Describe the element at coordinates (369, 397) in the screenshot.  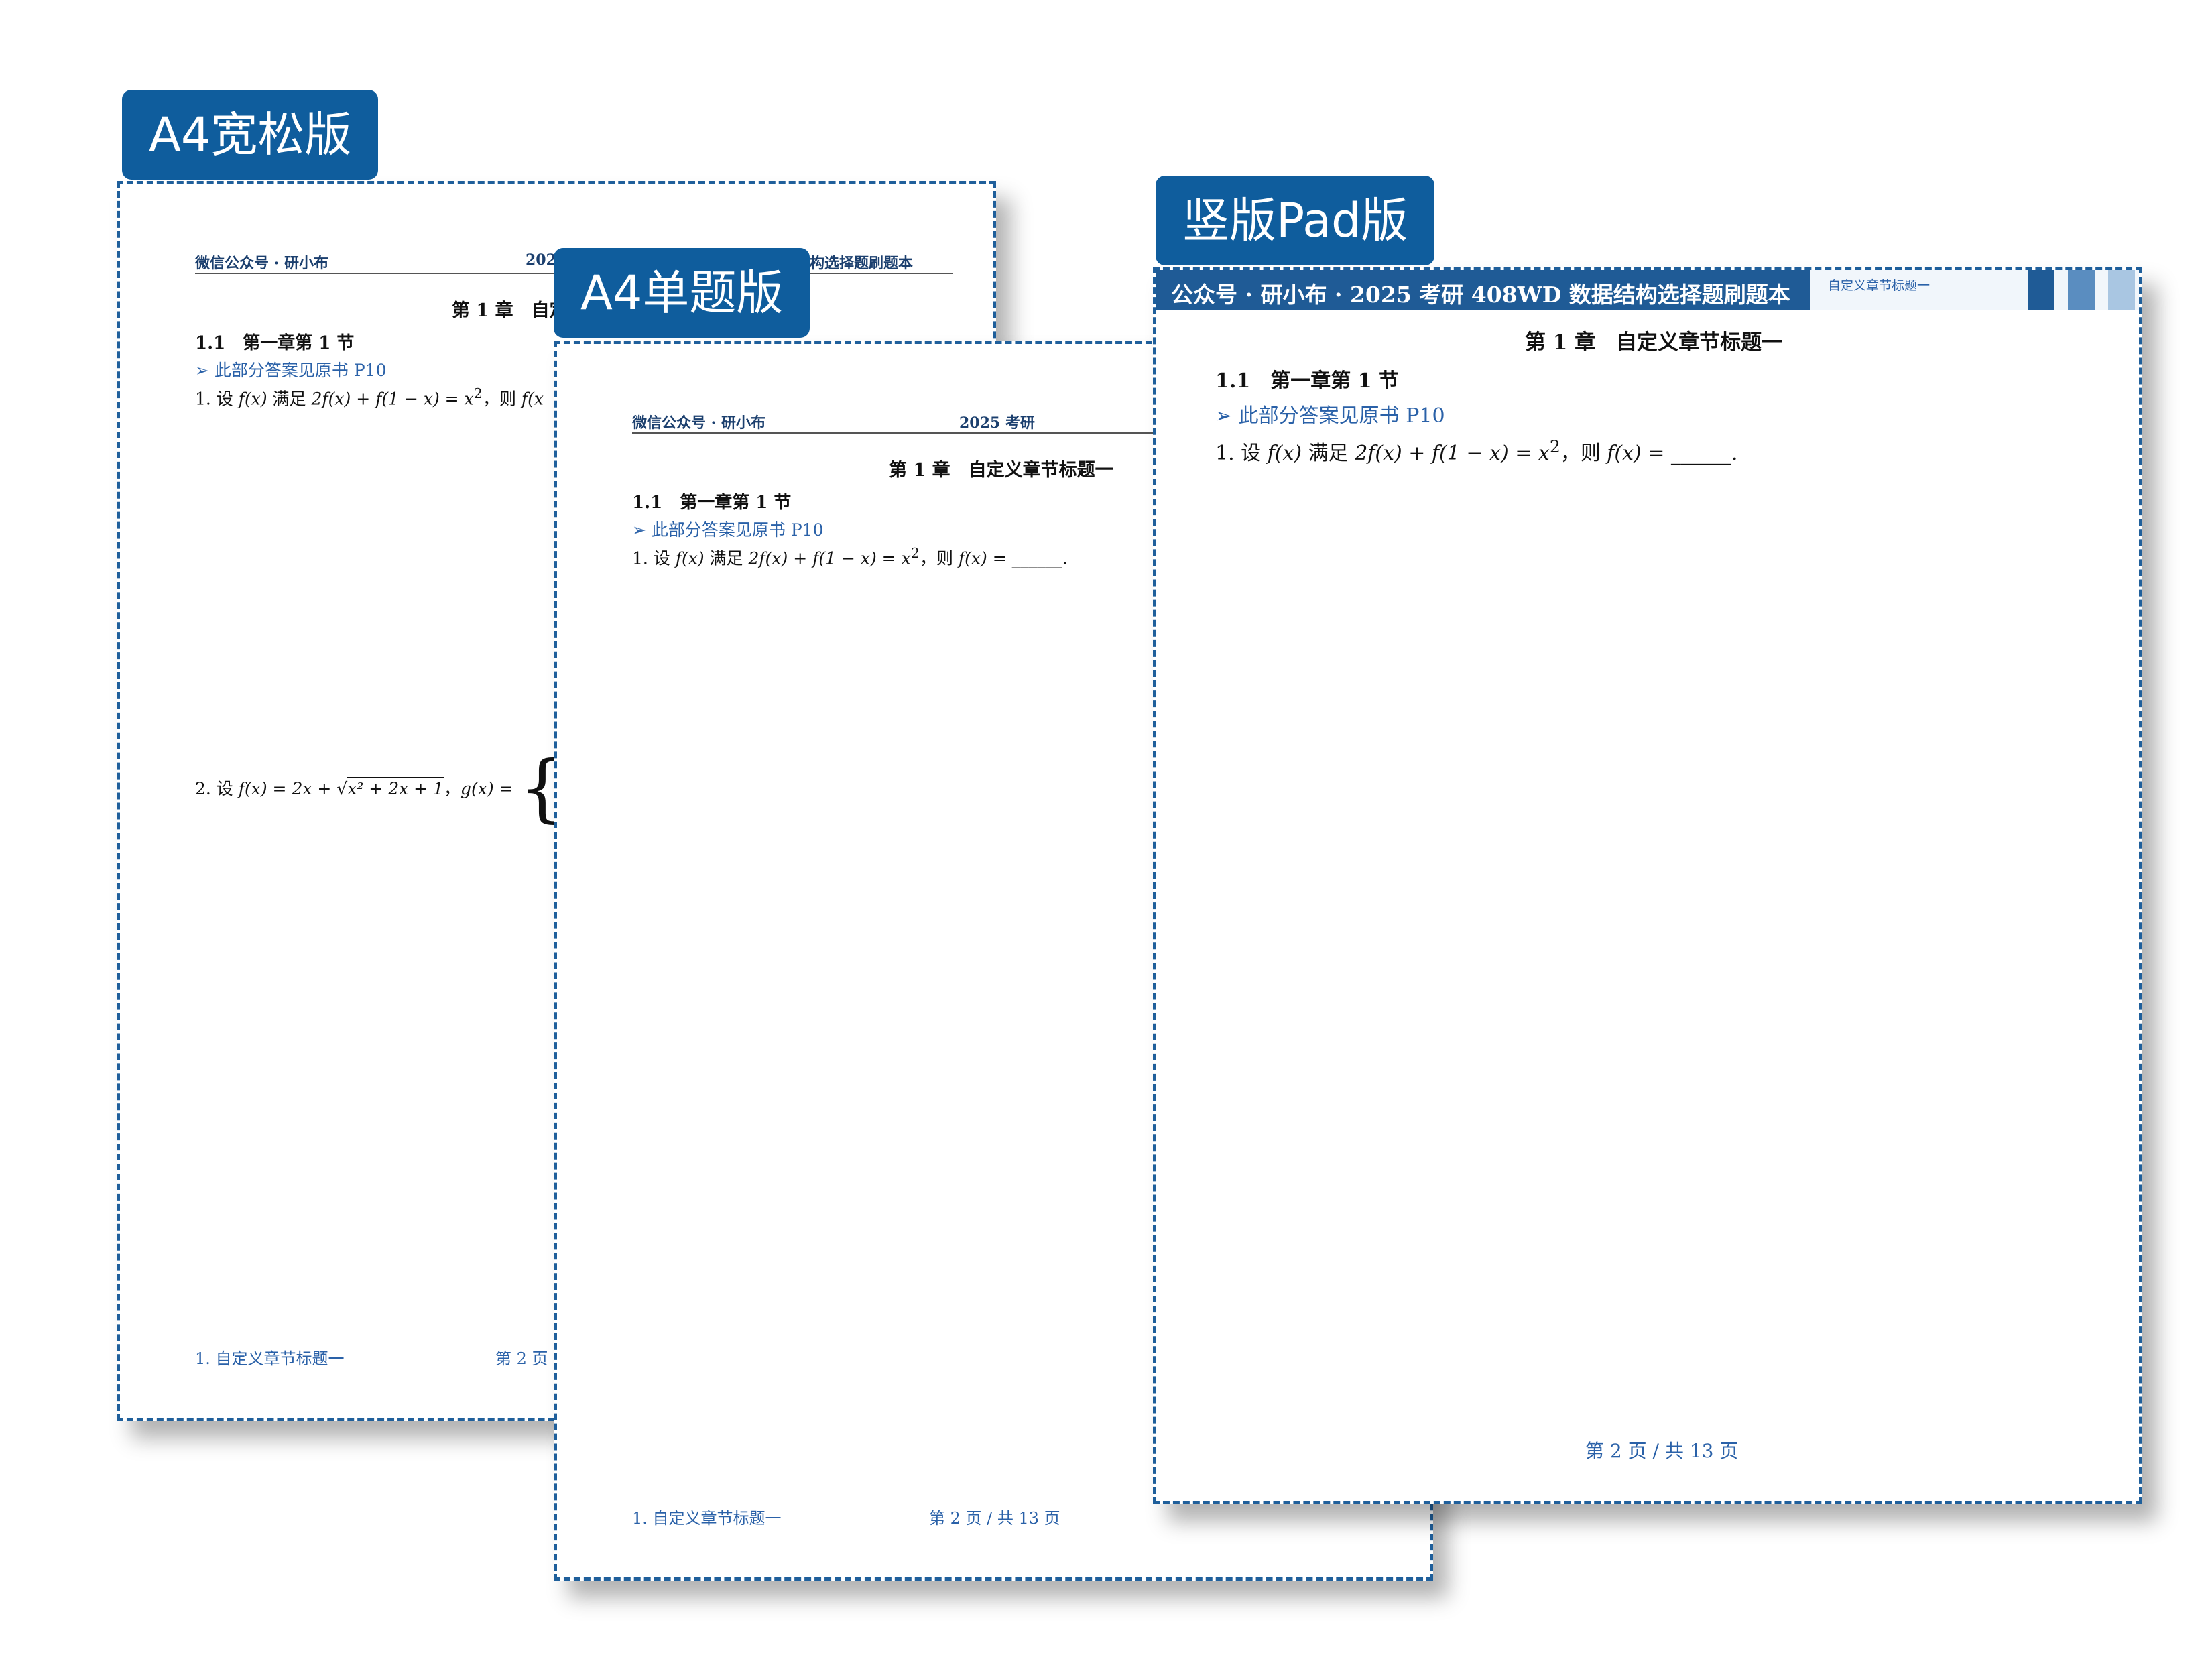
I see `question-1: 1. 设 f(x) 满足 2f(x) + f(1 − x) = x2，则 f(x` at that location.